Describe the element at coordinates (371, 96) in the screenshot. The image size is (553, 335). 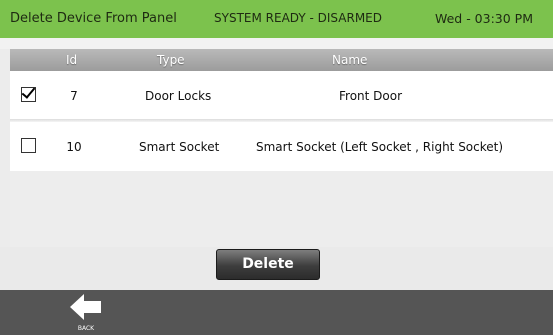
I see `cell-name: Front Door` at that location.